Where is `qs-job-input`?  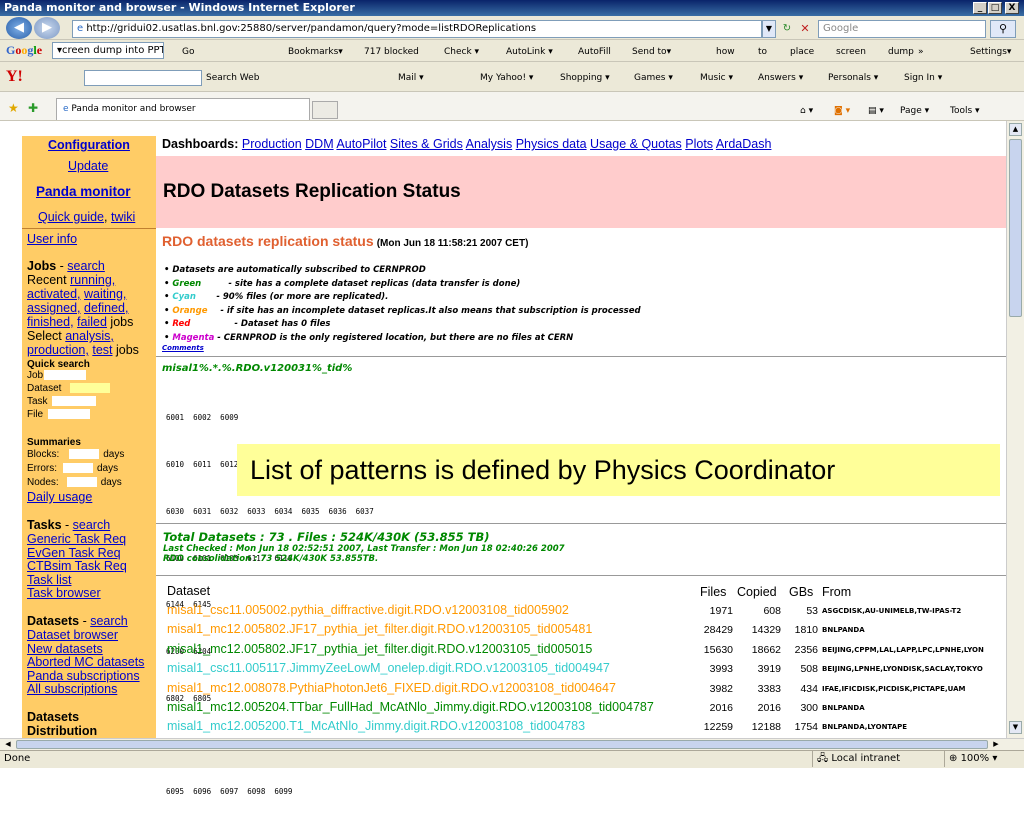 qs-job-input is located at coordinates (65, 375).